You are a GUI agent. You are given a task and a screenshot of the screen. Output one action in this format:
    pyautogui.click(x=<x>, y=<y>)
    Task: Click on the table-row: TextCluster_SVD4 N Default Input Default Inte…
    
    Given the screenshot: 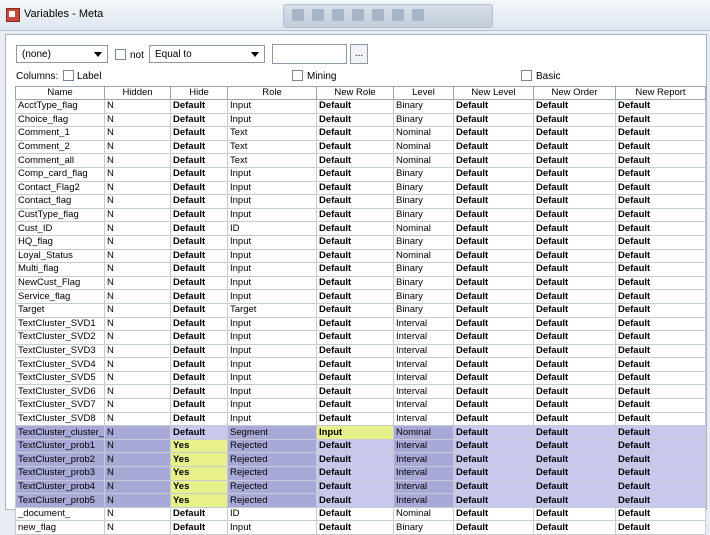 What is the action you would take?
    pyautogui.click(x=360, y=364)
    